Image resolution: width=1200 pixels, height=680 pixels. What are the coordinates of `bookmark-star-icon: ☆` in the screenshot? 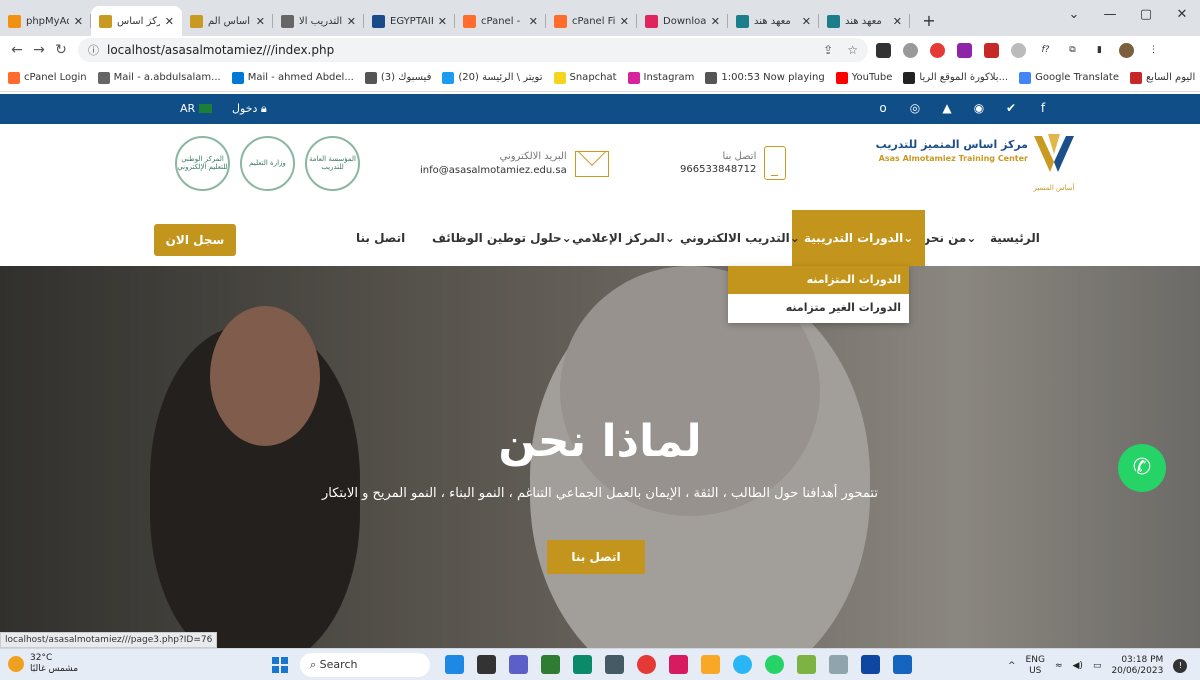 It's located at (852, 50).